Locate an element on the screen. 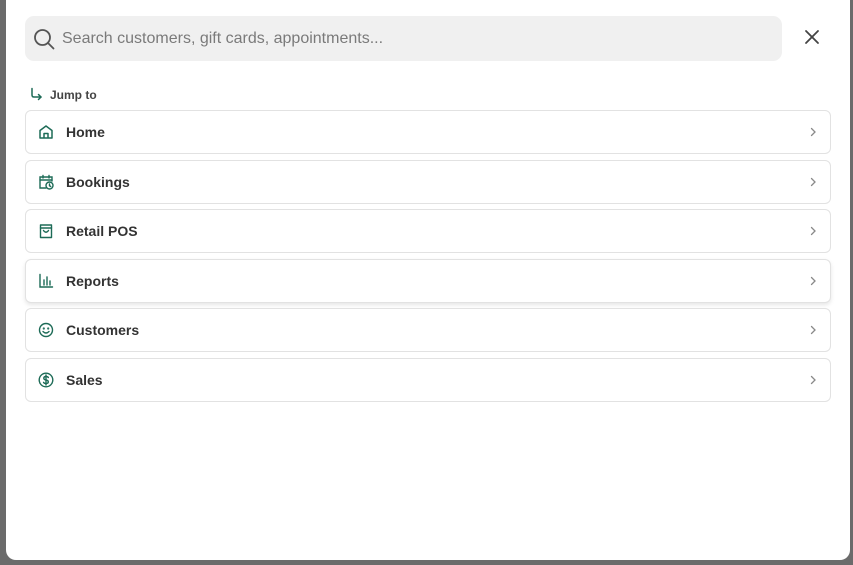 This screenshot has height=565, width=853. jump-to-heading: Jump to is located at coordinates (63, 95).